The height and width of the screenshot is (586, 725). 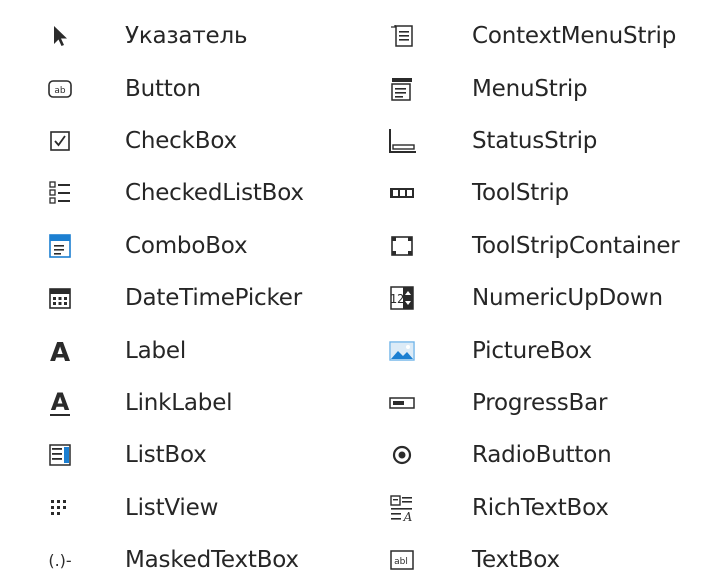 I want to click on toolbox-item-pointer: Указатель, so click(x=205, y=36).